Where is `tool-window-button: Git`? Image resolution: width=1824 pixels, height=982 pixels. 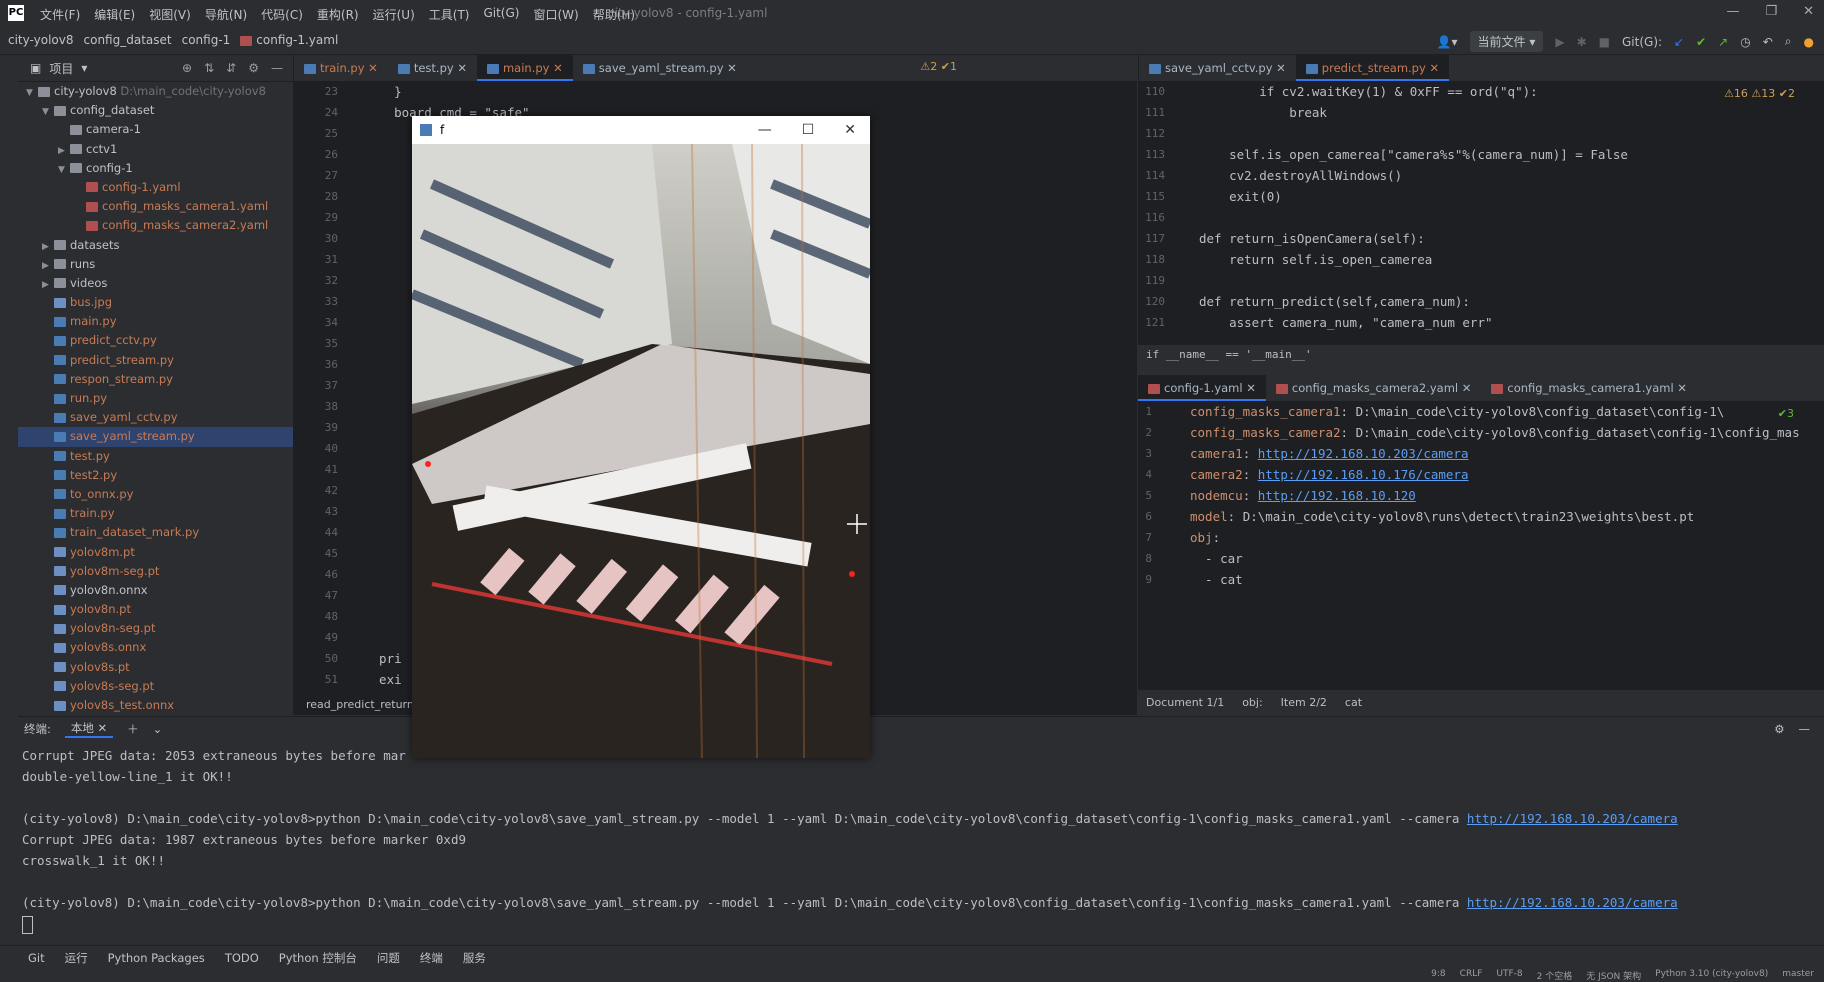 tool-window-button: Git is located at coordinates (36, 958).